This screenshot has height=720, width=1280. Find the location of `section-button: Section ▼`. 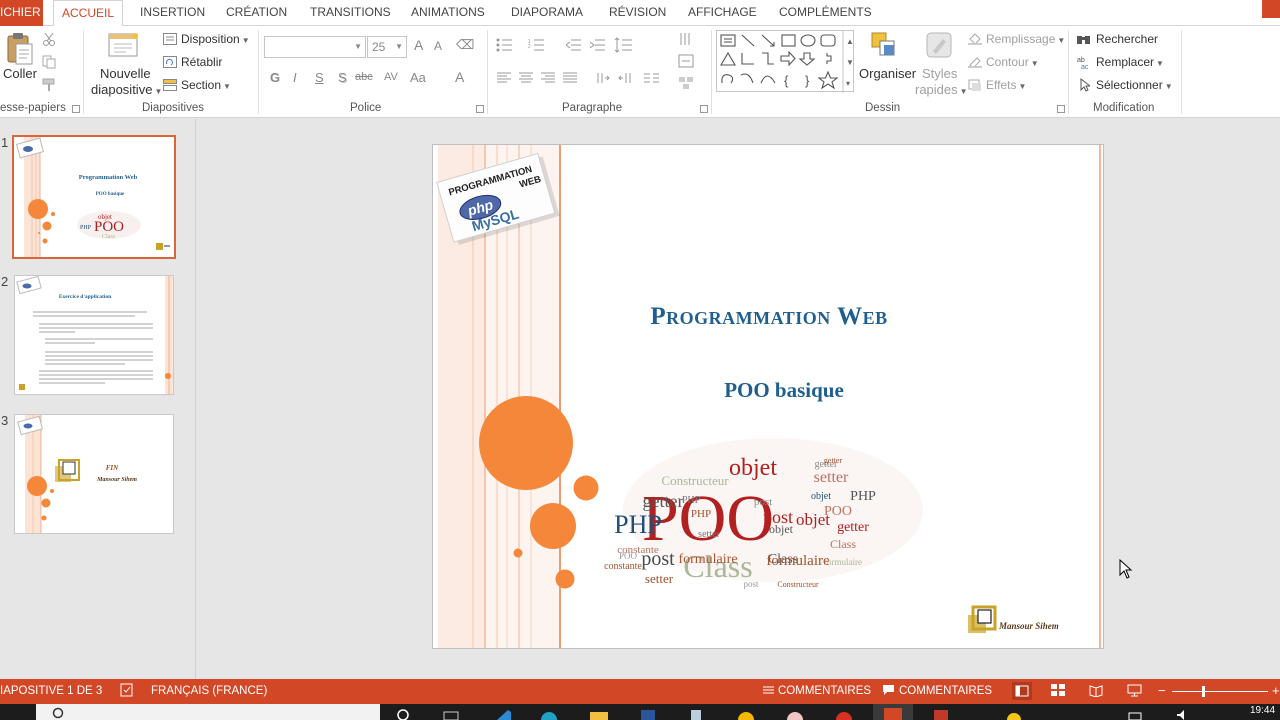

section-button: Section ▼ is located at coordinates (206, 85).